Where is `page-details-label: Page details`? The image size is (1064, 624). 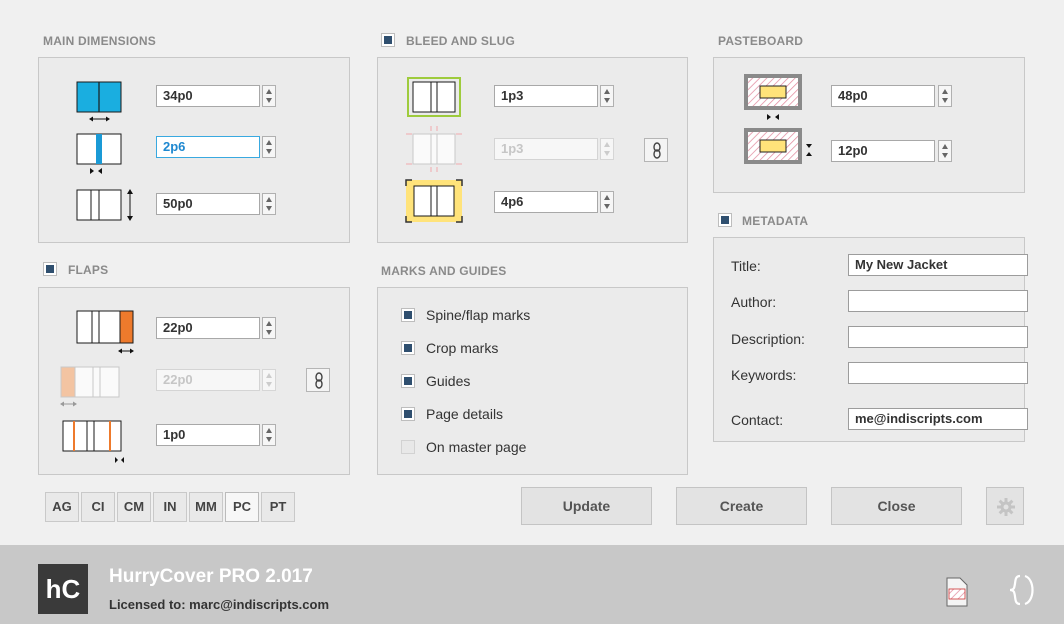
page-details-label: Page details is located at coordinates (465, 414).